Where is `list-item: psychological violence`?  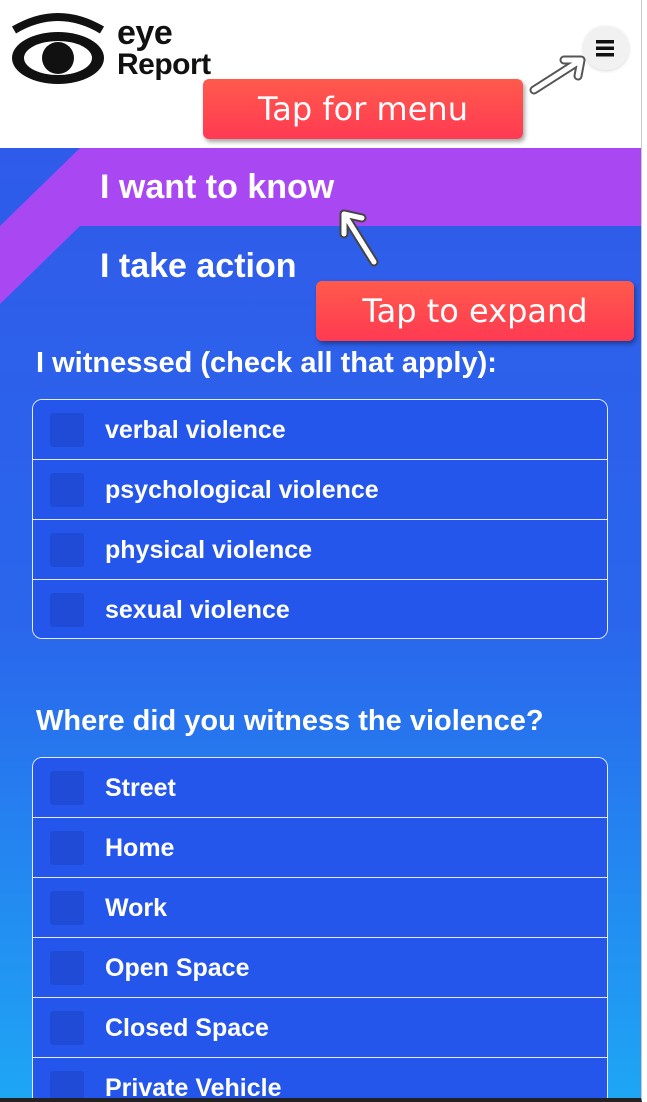 list-item: psychological violence is located at coordinates (320, 490).